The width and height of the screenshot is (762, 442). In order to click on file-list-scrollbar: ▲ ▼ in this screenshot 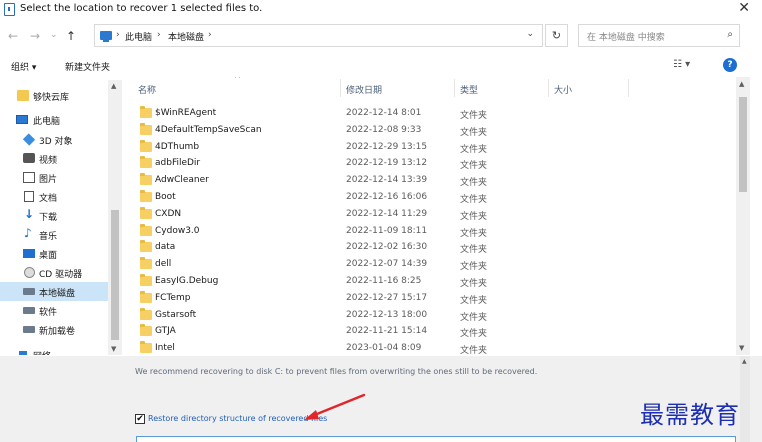, I will do `click(743, 216)`.